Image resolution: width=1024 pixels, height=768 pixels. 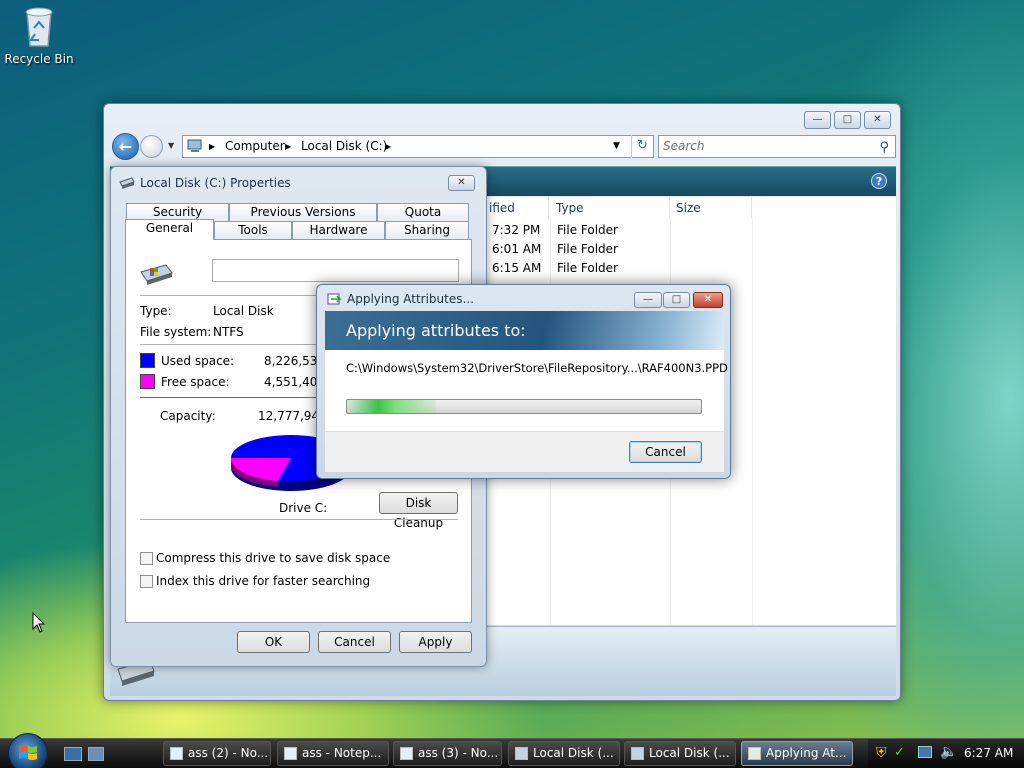 What do you see at coordinates (517, 268) in the screenshot?
I see `row-modified: 6:15 AM` at bounding box center [517, 268].